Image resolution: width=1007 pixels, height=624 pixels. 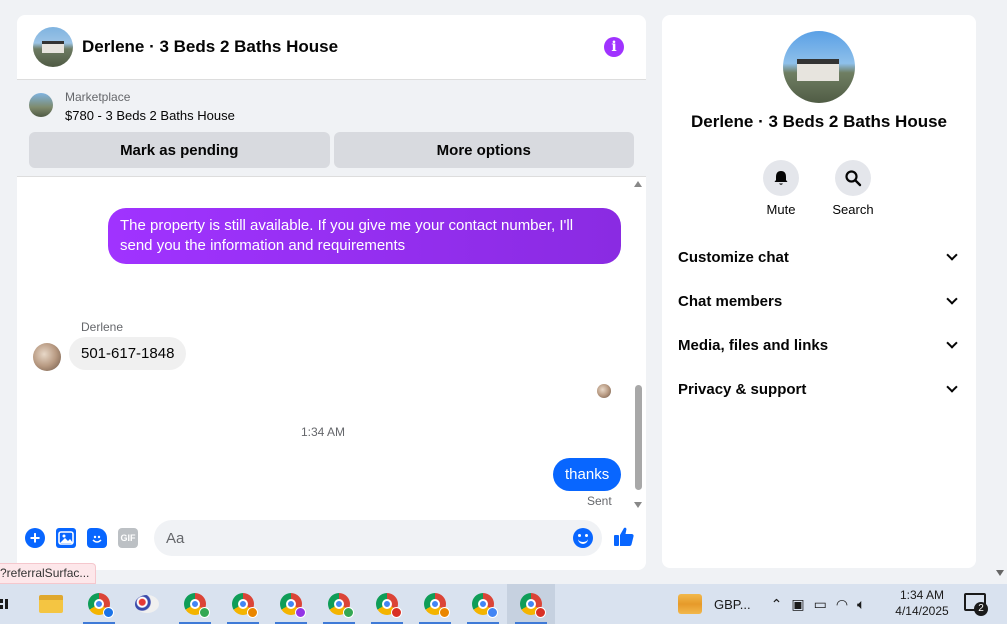 I want to click on section-chat-members: Chat members, so click(x=819, y=301).